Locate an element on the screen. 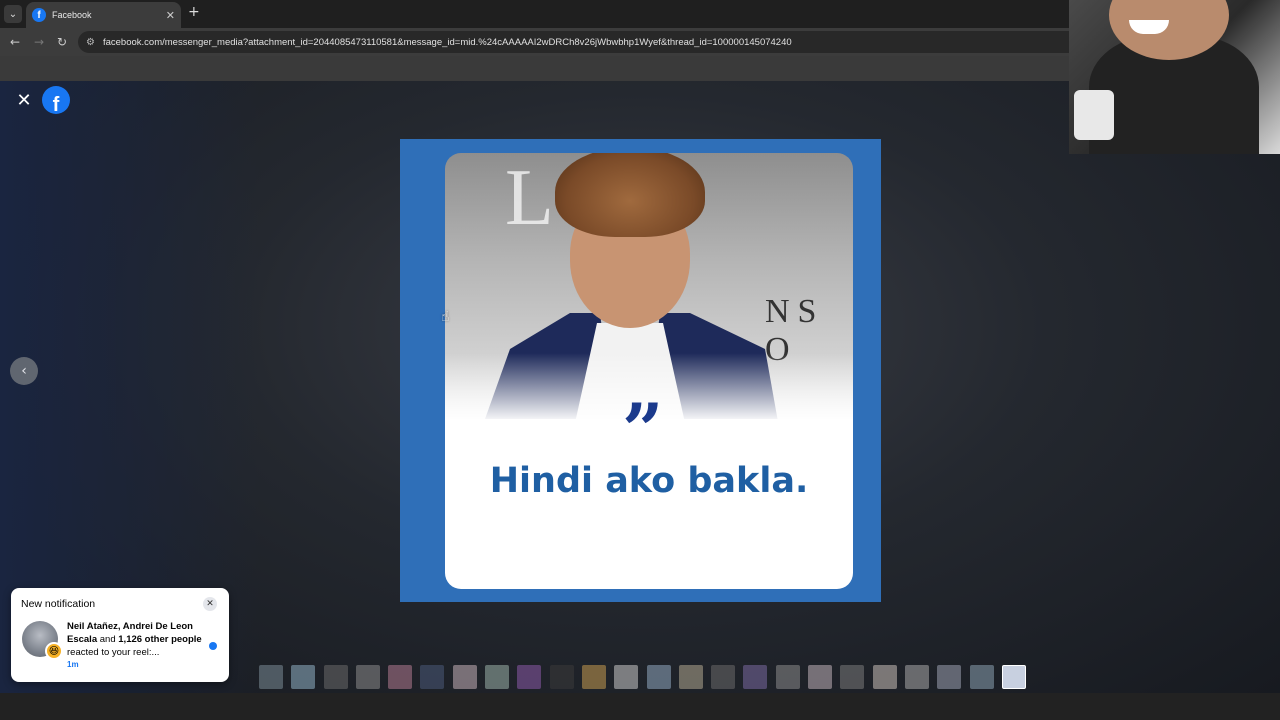 The width and height of the screenshot is (1280, 720). facebook-logo-icon: f is located at coordinates (56, 100).